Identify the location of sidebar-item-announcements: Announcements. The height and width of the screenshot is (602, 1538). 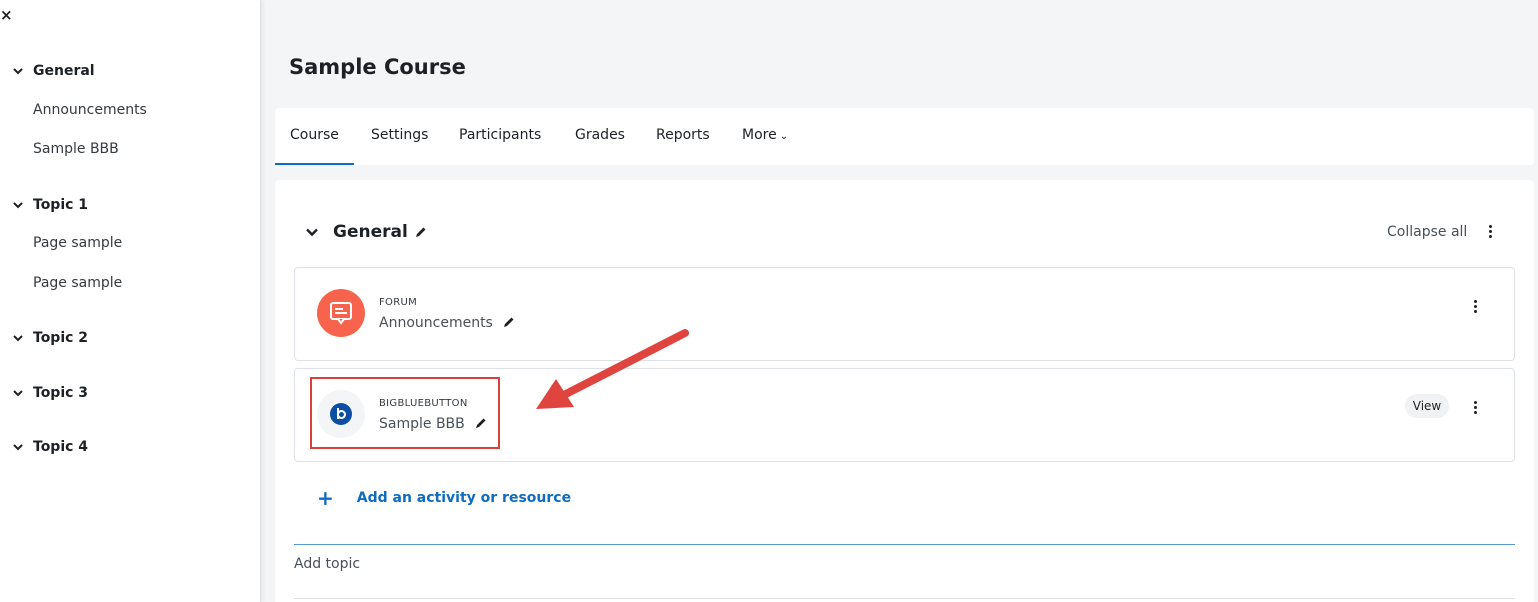
(90, 110).